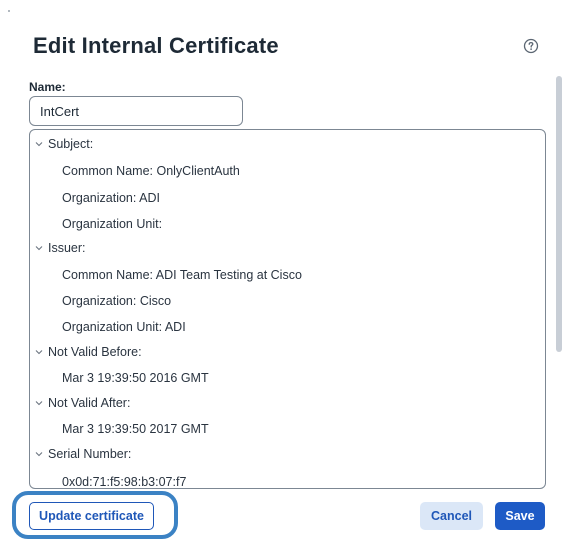 Image resolution: width=562 pixels, height=546 pixels. What do you see at coordinates (89, 403) in the screenshot?
I see `section-label: Not Valid After:` at bounding box center [89, 403].